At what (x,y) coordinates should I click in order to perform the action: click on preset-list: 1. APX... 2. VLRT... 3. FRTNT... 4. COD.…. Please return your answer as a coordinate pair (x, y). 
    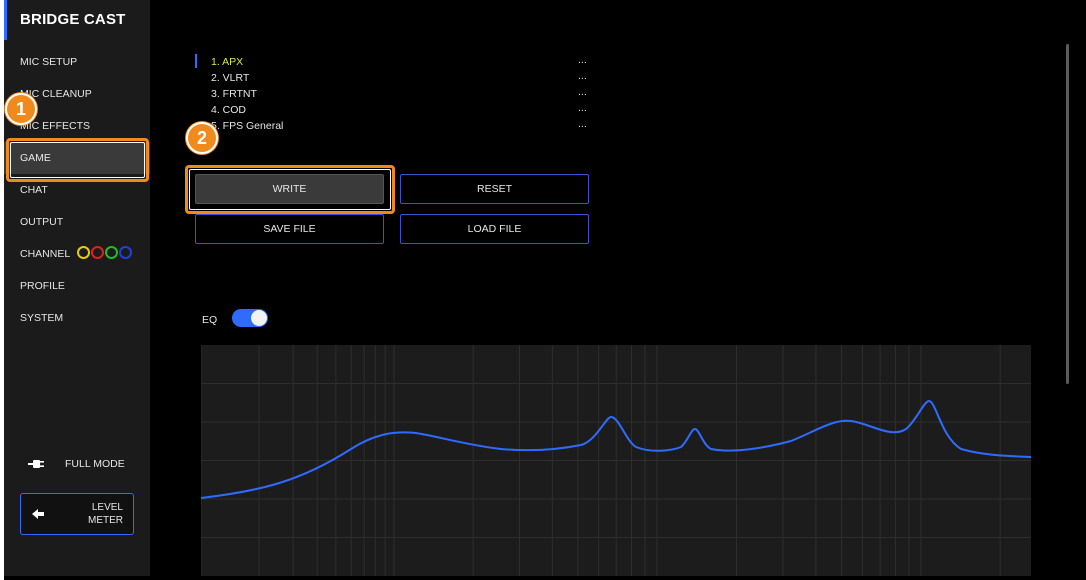
    Looking at the image, I should click on (395, 94).